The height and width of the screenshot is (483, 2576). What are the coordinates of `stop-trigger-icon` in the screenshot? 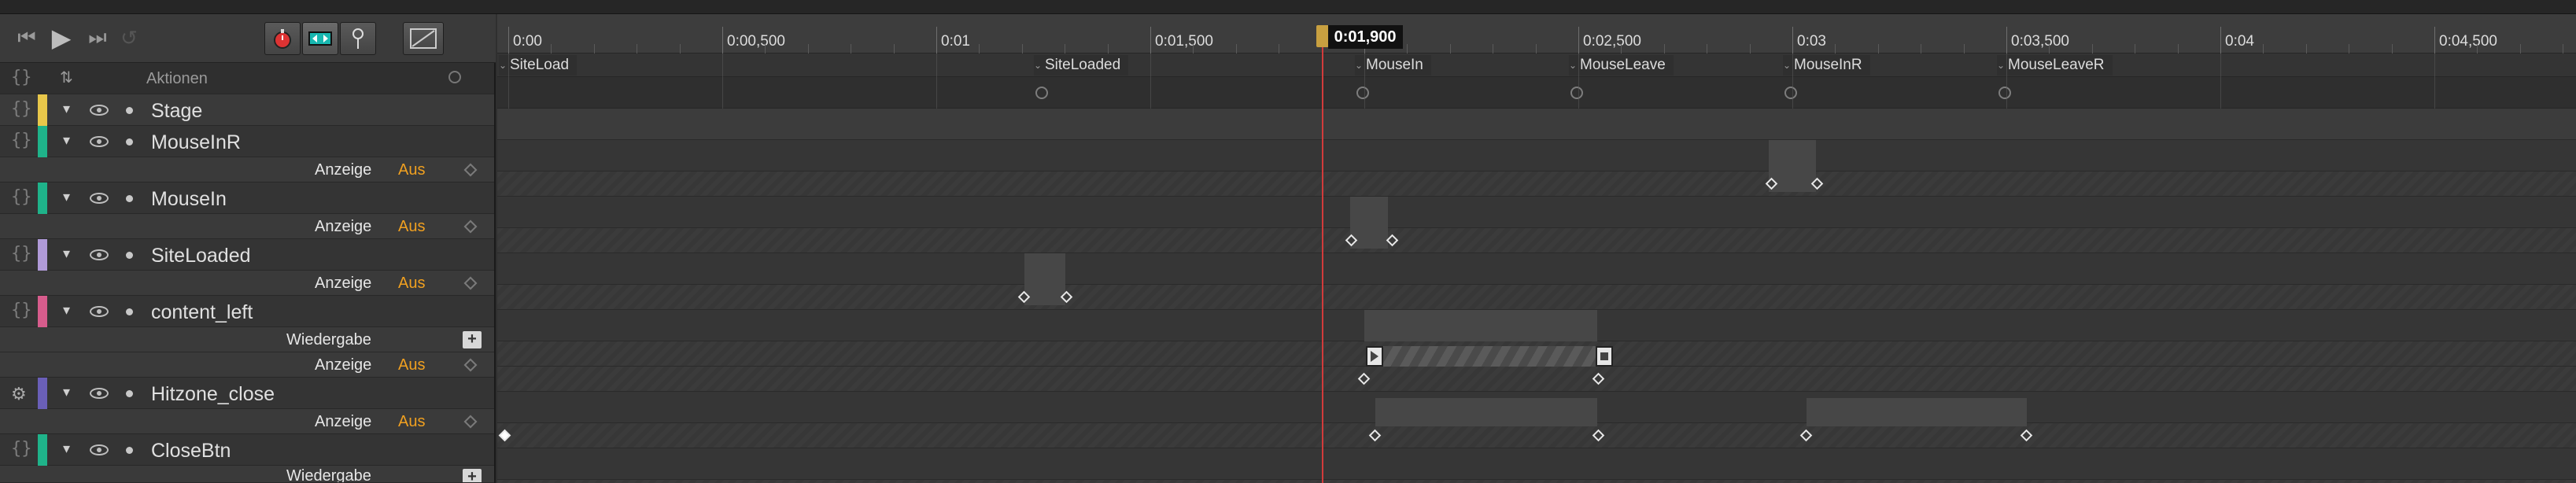 It's located at (1605, 356).